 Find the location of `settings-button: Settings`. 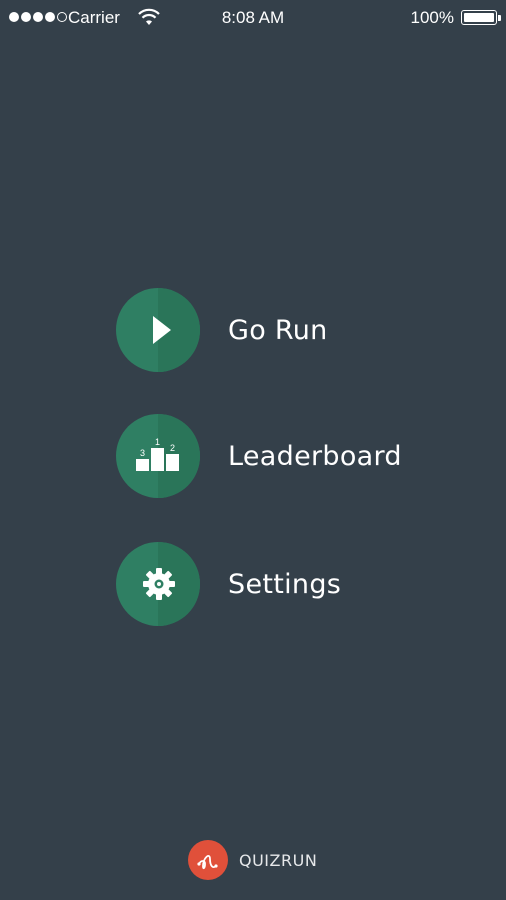

settings-button: Settings is located at coordinates (228, 584).